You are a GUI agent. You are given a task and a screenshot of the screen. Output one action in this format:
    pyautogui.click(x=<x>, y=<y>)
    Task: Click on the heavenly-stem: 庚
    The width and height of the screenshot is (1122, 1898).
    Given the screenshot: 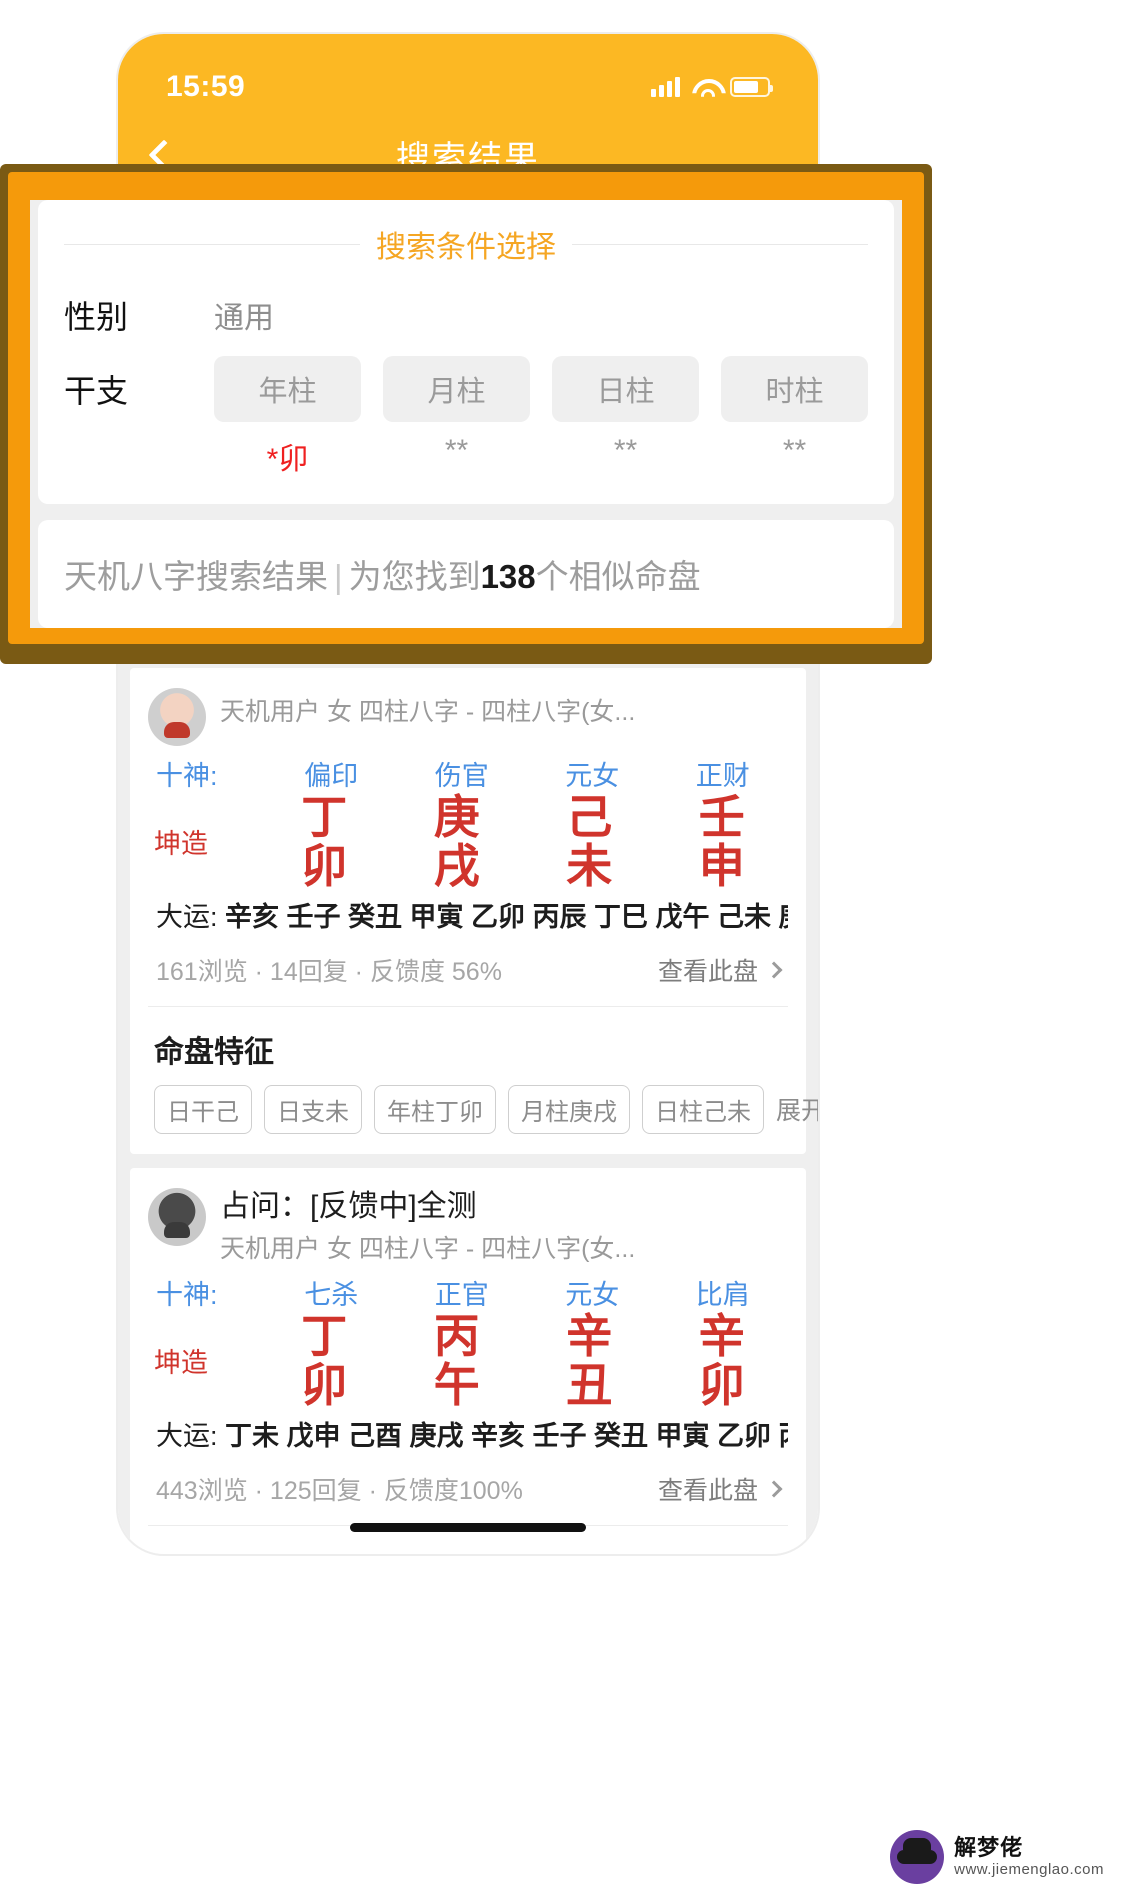 What is the action you would take?
    pyautogui.click(x=456, y=817)
    